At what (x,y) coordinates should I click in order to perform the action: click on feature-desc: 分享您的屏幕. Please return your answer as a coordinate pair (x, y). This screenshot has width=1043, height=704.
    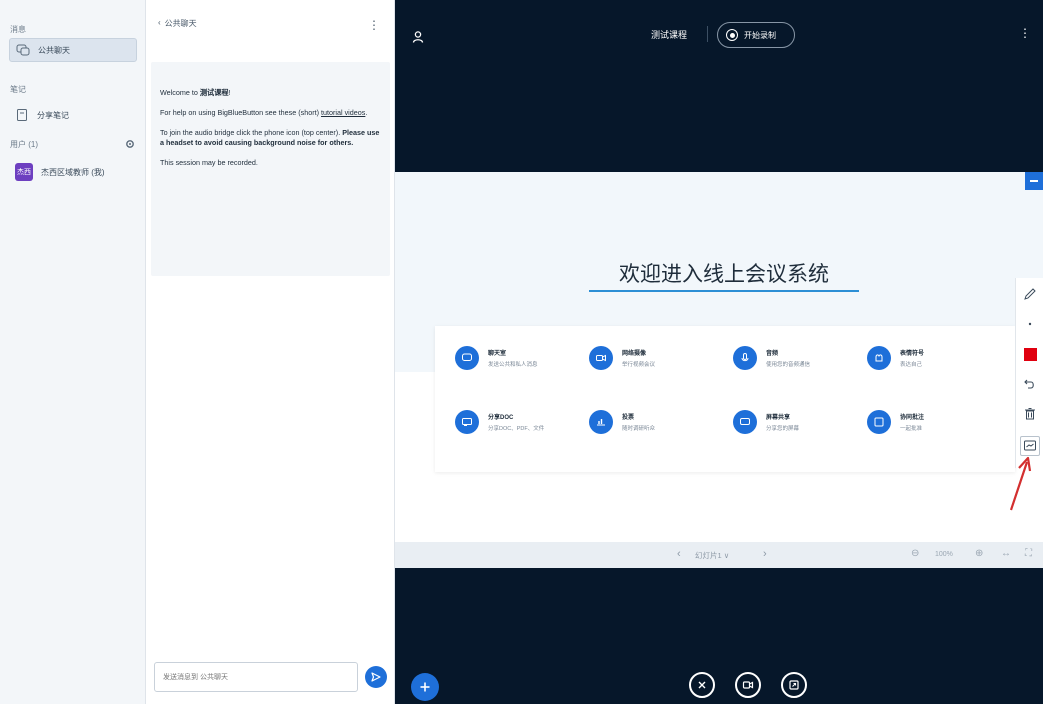
    Looking at the image, I should click on (783, 429).